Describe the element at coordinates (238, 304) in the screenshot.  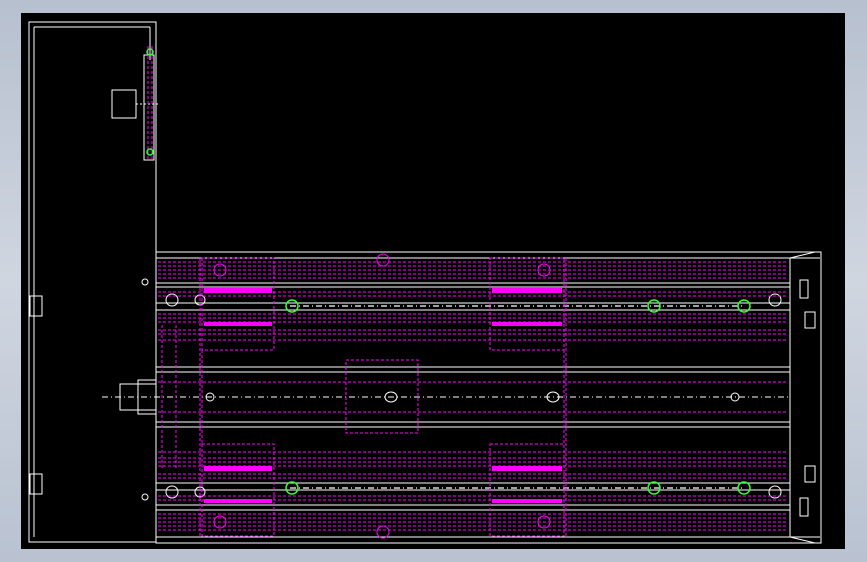
I see `carriage-left-upper` at that location.